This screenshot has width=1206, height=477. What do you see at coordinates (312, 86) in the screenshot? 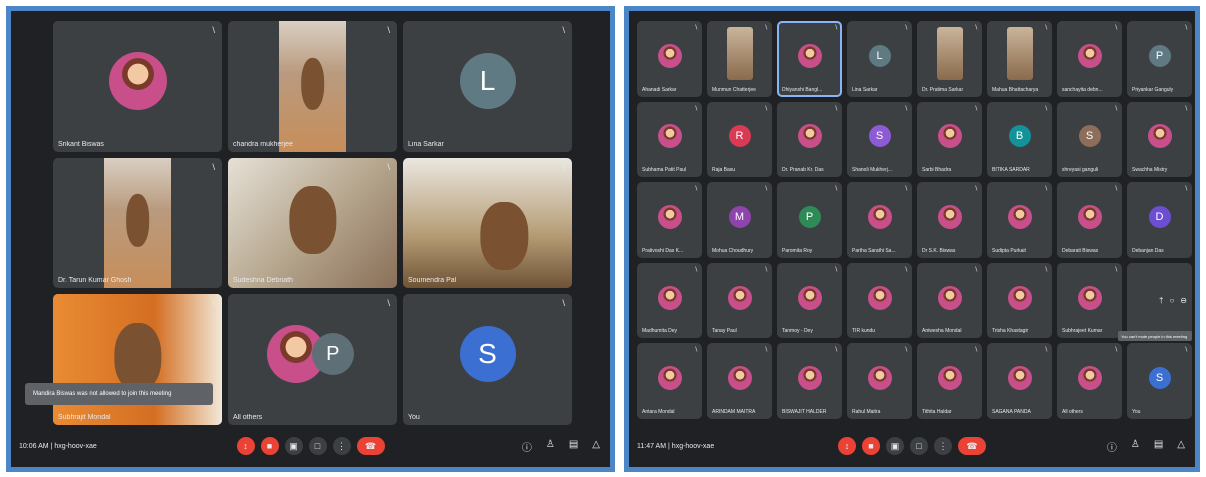
I see `participant-tile: ∖ chandra mukherjee` at bounding box center [312, 86].